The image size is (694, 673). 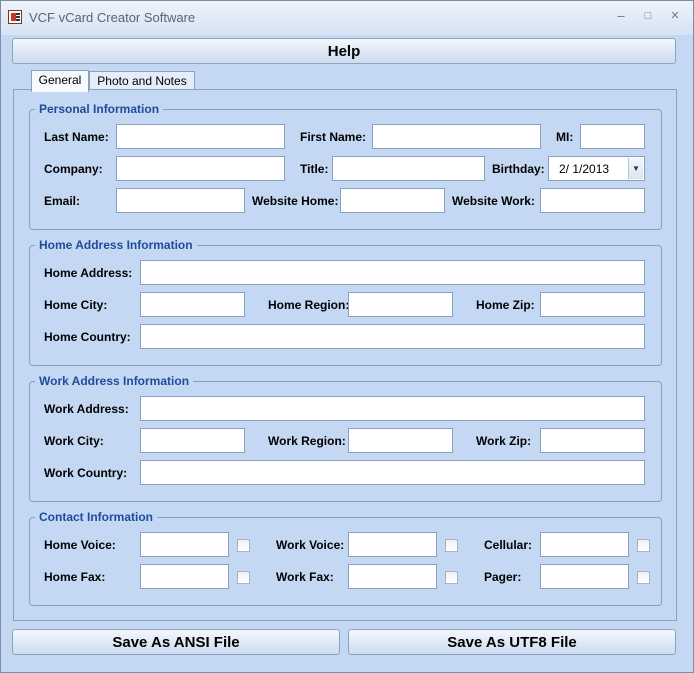 I want to click on email-label: Email:, so click(x=62, y=201).